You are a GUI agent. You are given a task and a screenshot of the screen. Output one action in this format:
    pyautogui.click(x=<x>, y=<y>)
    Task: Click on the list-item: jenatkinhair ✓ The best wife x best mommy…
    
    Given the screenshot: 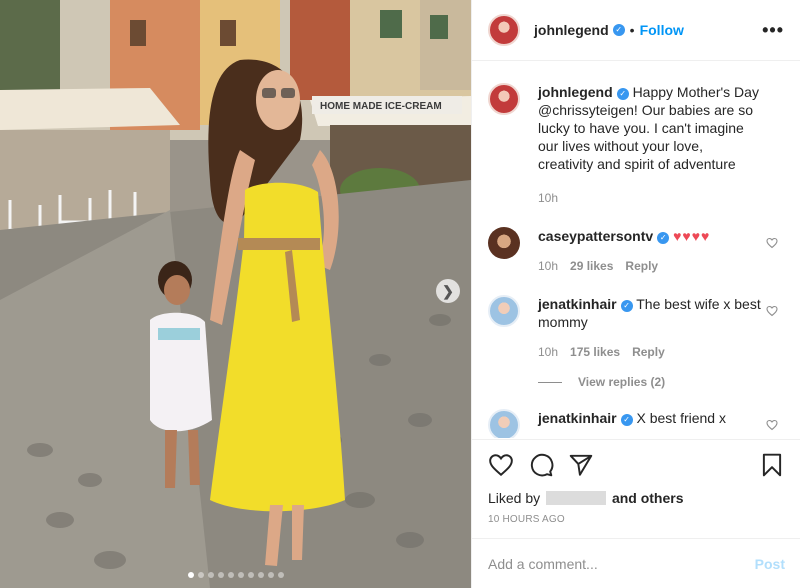 What is the action you would take?
    pyautogui.click(x=636, y=328)
    